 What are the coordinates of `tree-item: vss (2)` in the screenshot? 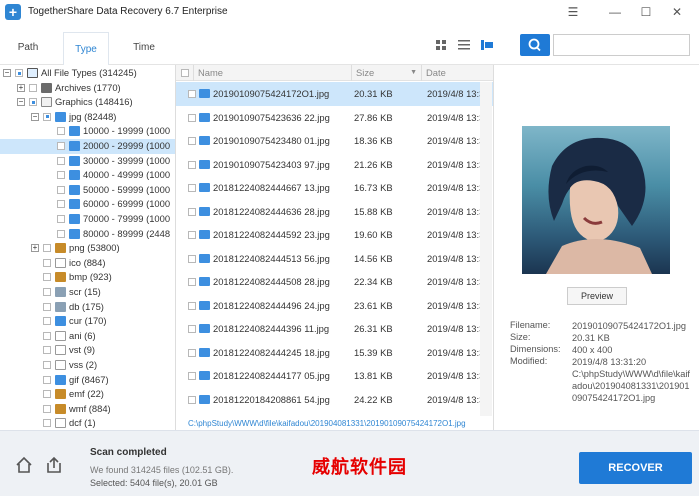 It's located at (87, 365).